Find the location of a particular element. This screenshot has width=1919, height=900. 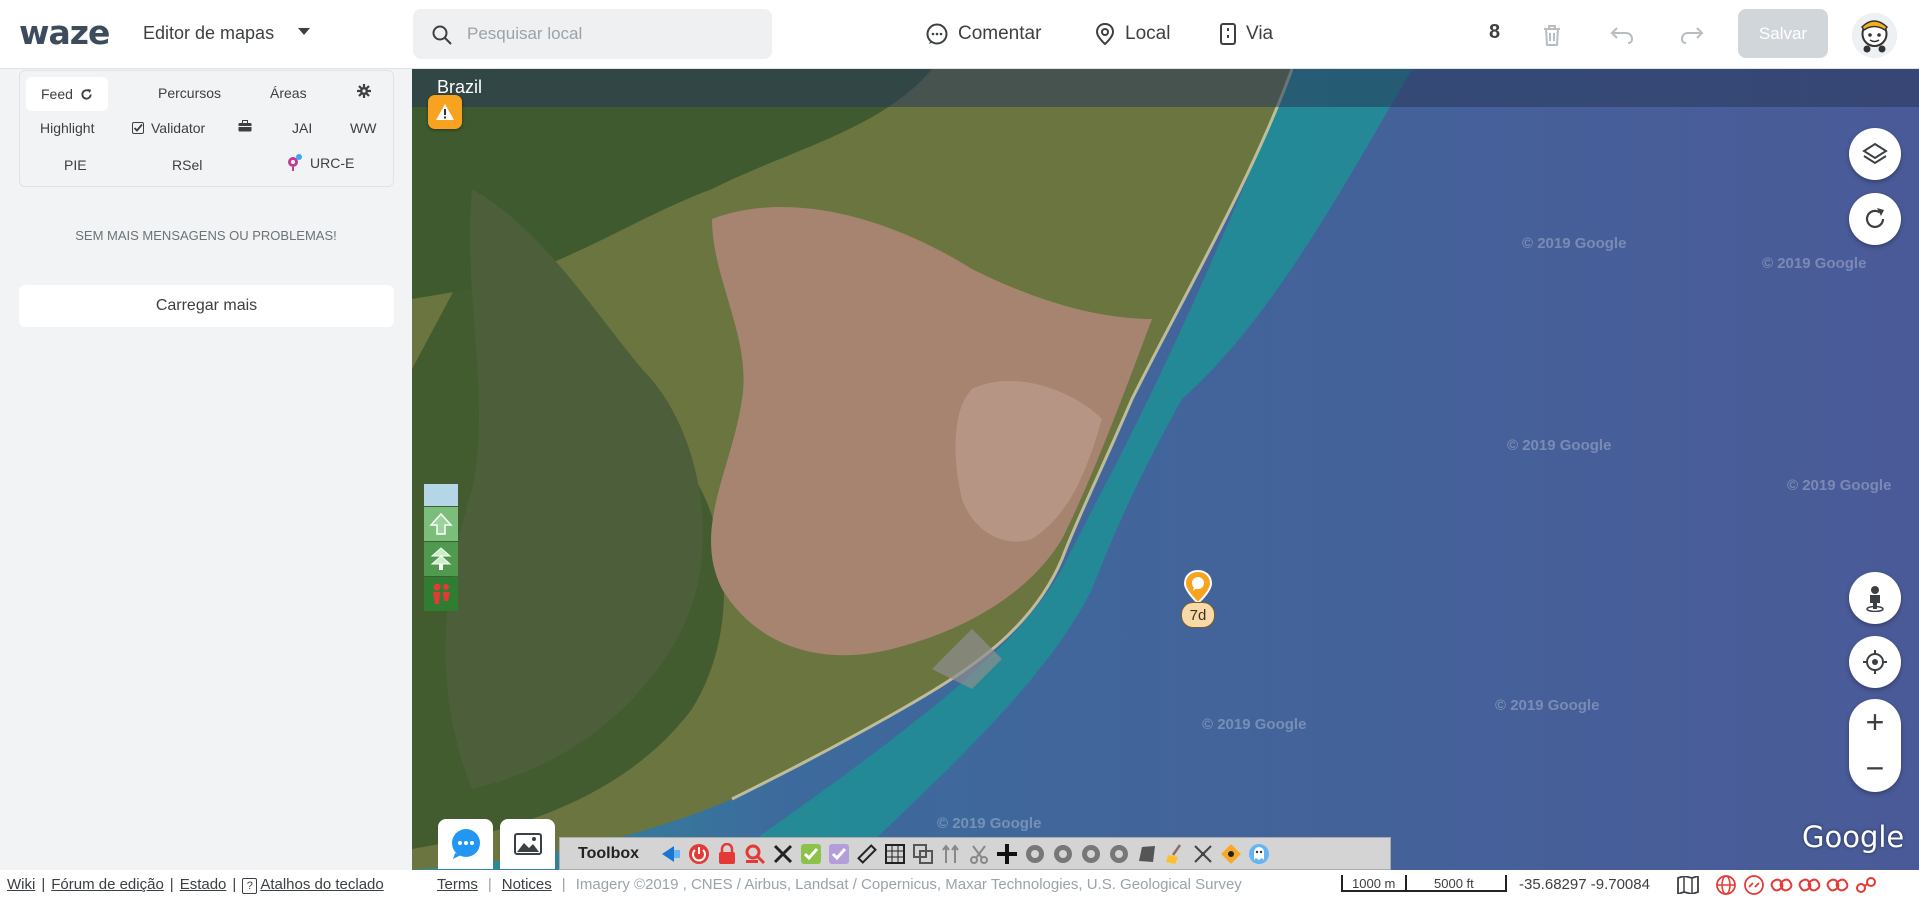

refresh-map-button is located at coordinates (1875, 219).